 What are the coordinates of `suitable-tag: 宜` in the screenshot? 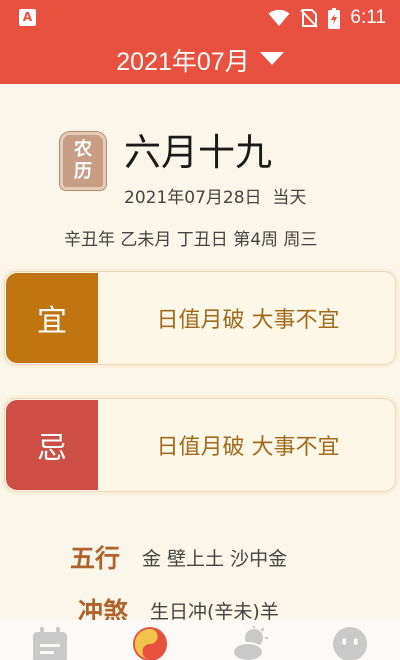 It's located at (52, 318).